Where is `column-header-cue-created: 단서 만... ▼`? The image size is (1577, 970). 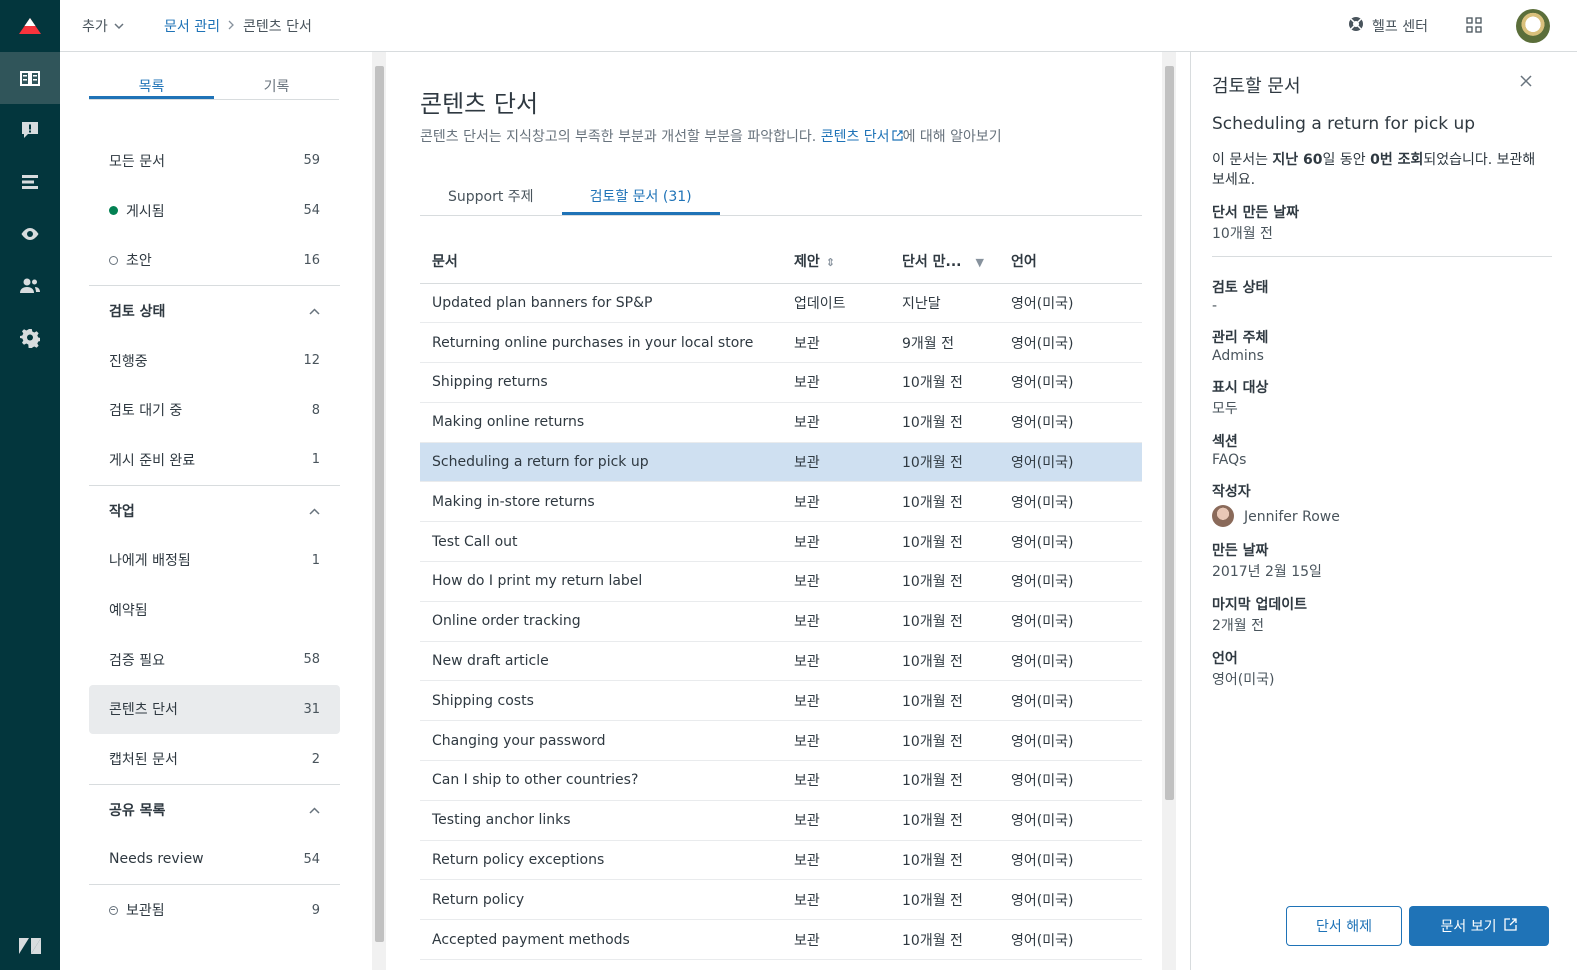
column-header-cue-created: 단서 만... ▼ is located at coordinates (944, 261).